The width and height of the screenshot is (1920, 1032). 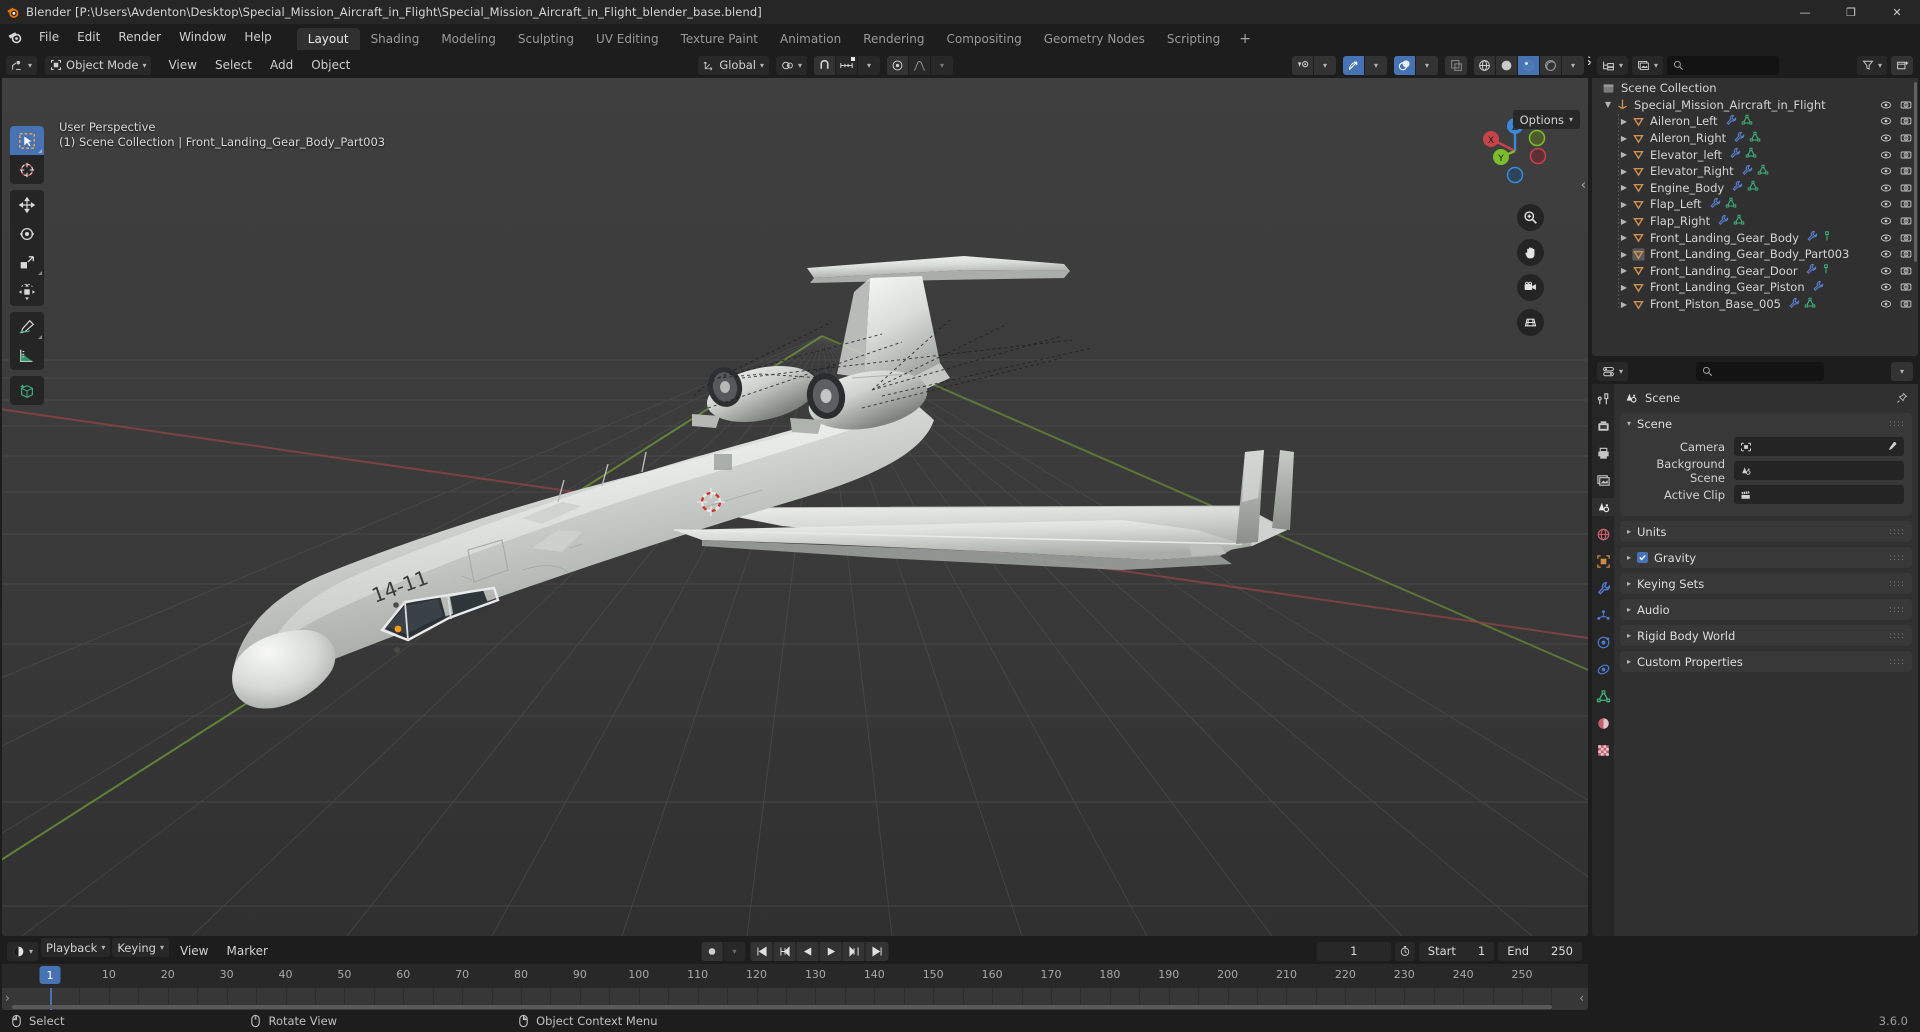 What do you see at coordinates (7, 998) in the screenshot?
I see `timeline-left-arrow-icon: ›` at bounding box center [7, 998].